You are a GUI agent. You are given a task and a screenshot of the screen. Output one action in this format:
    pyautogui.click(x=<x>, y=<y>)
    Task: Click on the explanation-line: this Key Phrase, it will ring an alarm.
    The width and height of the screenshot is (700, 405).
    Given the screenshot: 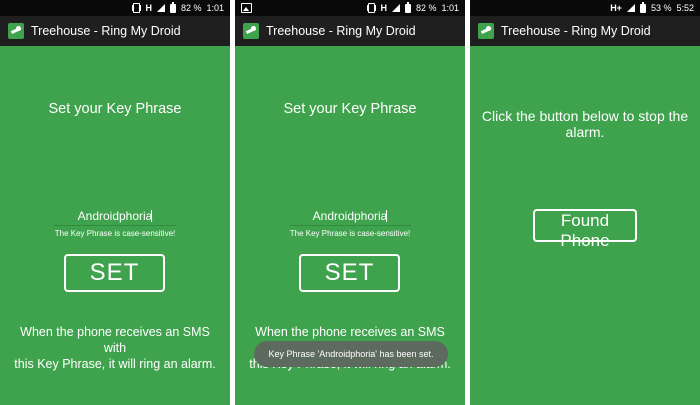 What is the action you would take?
    pyautogui.click(x=115, y=364)
    